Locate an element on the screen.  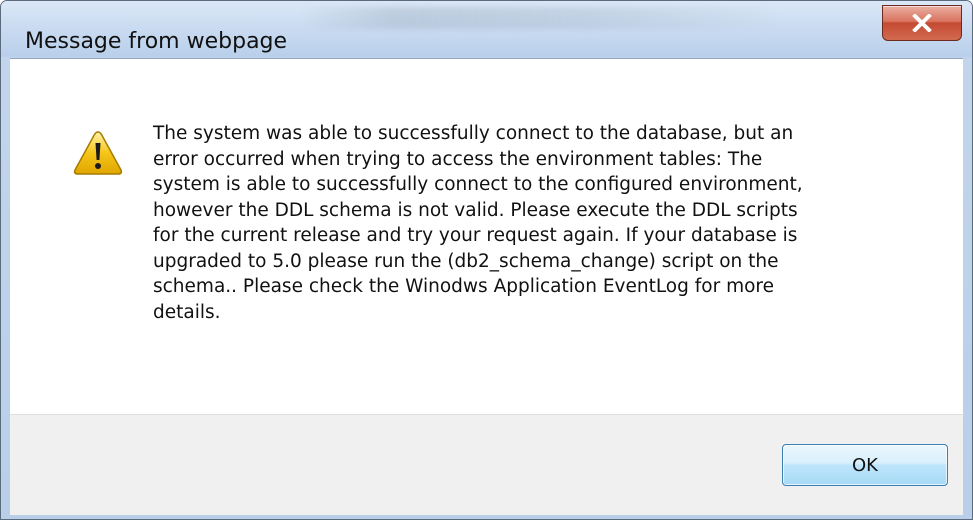
close-button is located at coordinates (922, 23).